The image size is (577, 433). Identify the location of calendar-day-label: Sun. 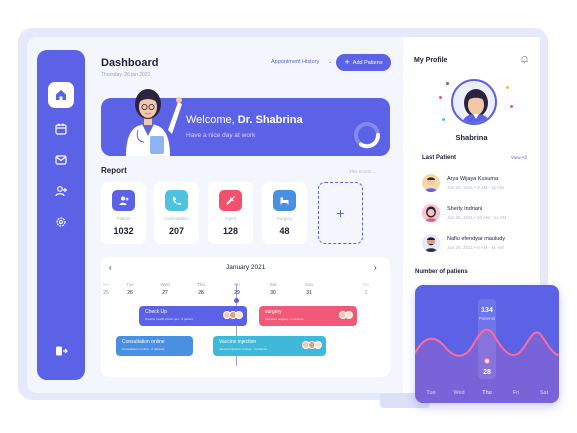
(308, 284).